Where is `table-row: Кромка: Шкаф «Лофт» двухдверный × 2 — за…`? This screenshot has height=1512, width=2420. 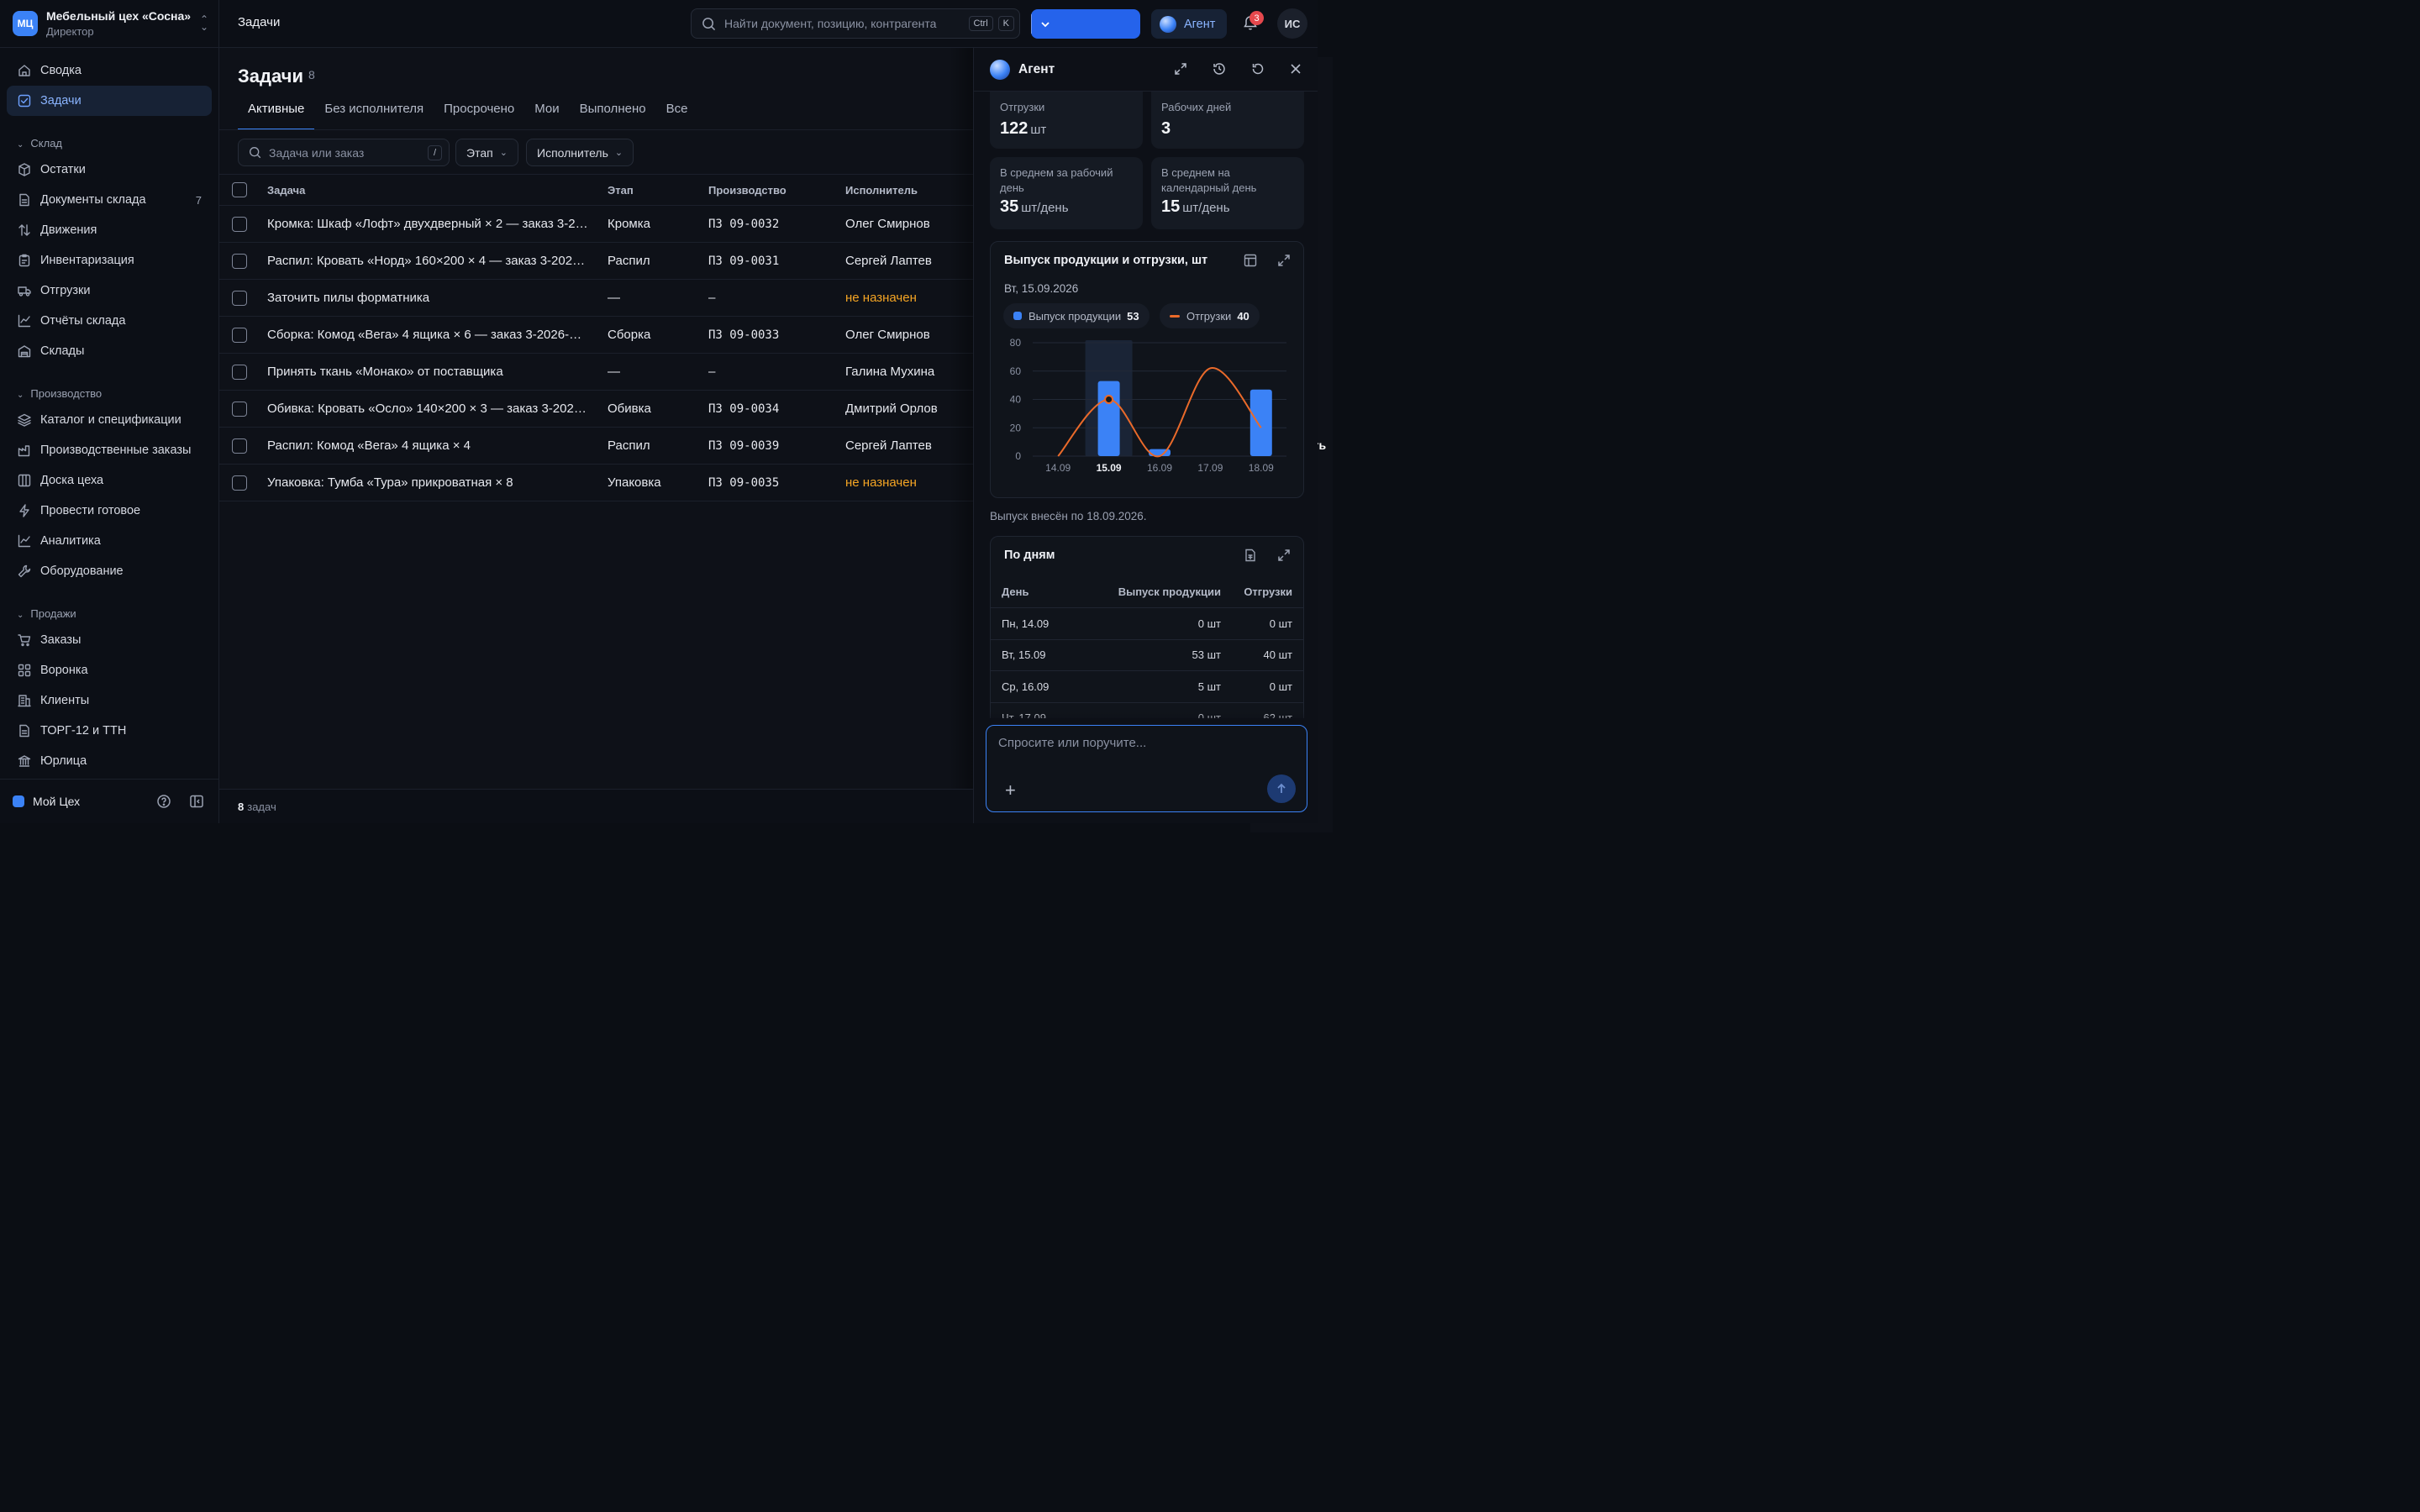
table-row: Кромка: Шкаф «Лофт» двухдверный × 2 — за… is located at coordinates (596, 224).